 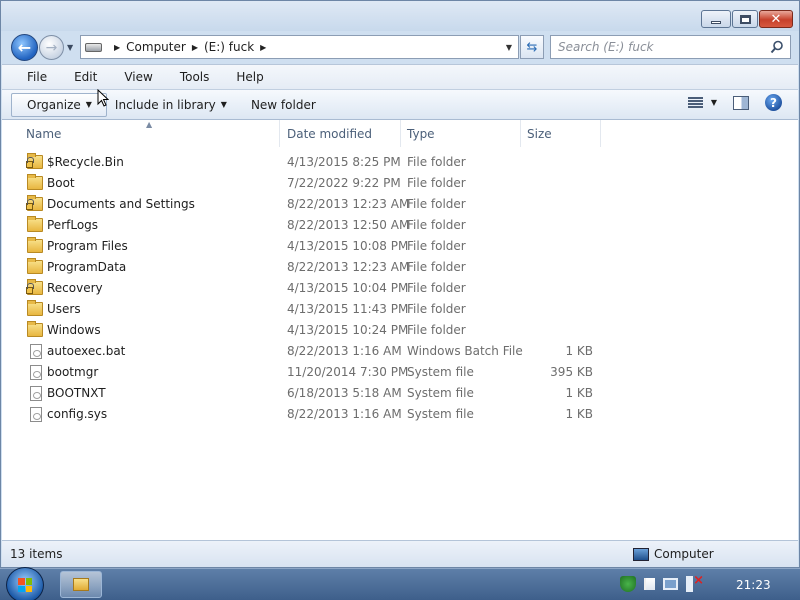 What do you see at coordinates (229, 47) in the screenshot?
I see `breadcrumb-drive: (E:) fuck` at bounding box center [229, 47].